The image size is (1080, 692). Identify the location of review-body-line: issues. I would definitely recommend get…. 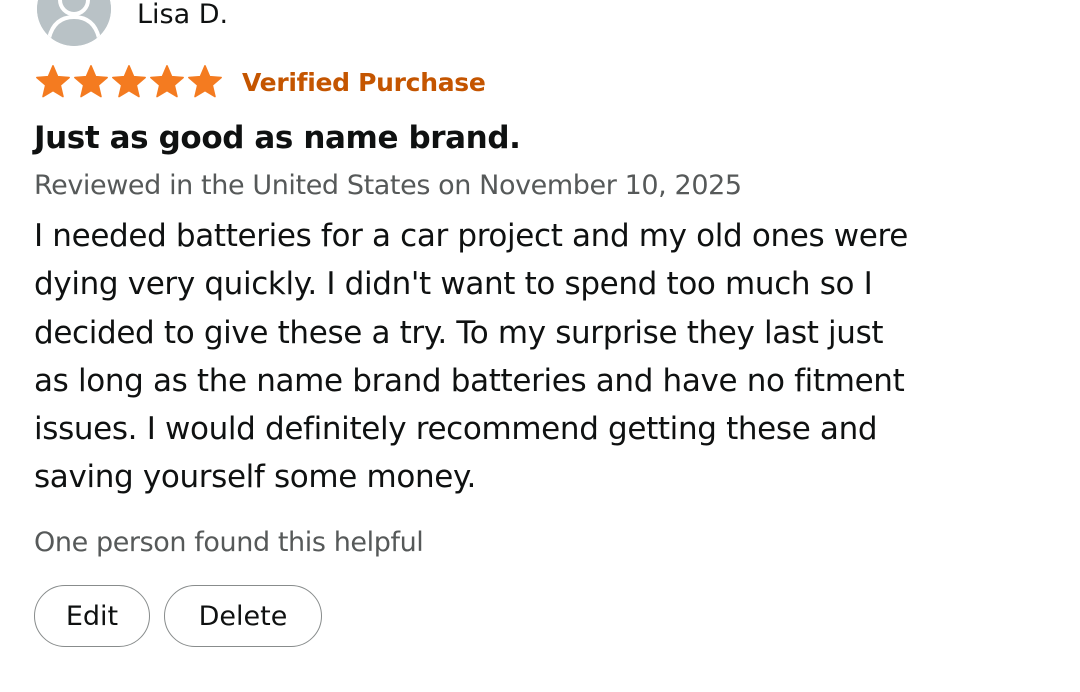
(456, 429).